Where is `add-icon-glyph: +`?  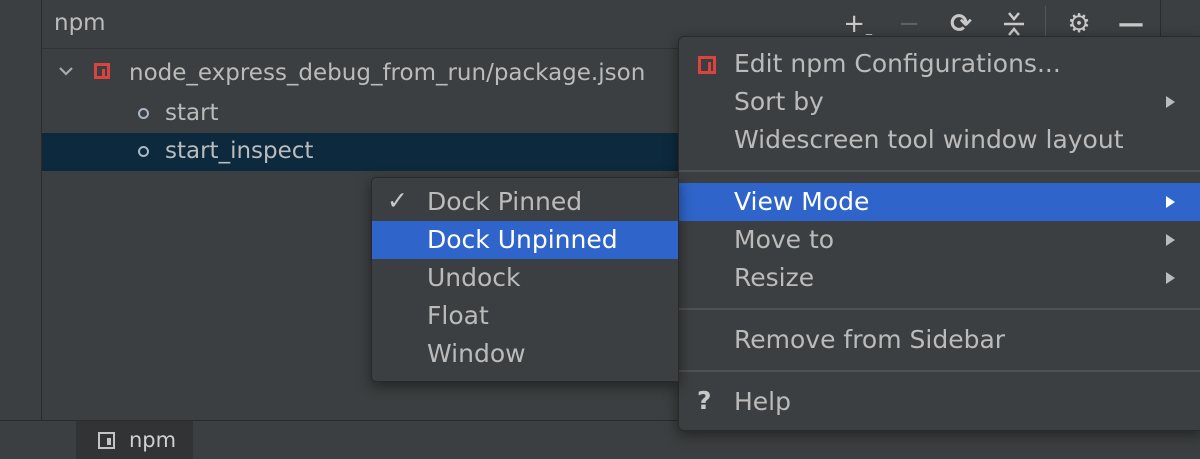 add-icon-glyph: + is located at coordinates (854, 24).